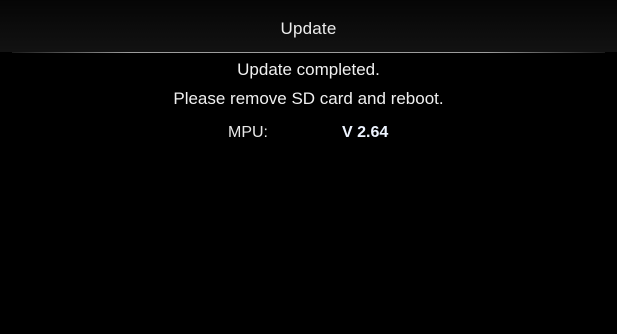  Describe the element at coordinates (365, 132) in the screenshot. I see `mpu-version-value: V 2.64` at that location.